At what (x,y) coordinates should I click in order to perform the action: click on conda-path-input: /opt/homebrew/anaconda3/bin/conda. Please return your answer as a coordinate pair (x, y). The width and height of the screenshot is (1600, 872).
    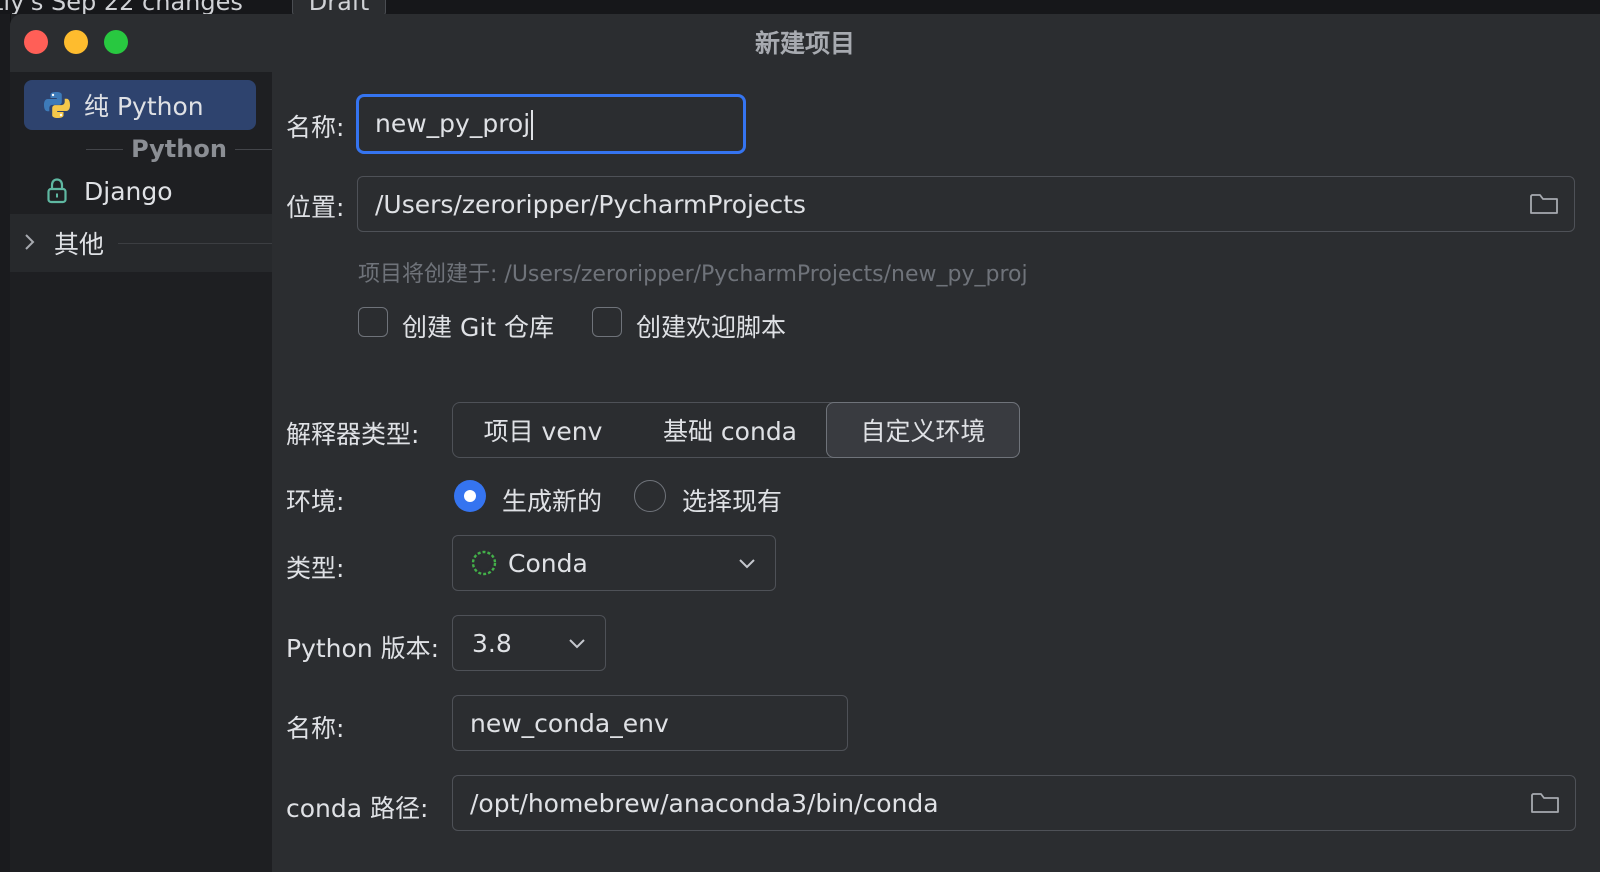
    Looking at the image, I should click on (1014, 803).